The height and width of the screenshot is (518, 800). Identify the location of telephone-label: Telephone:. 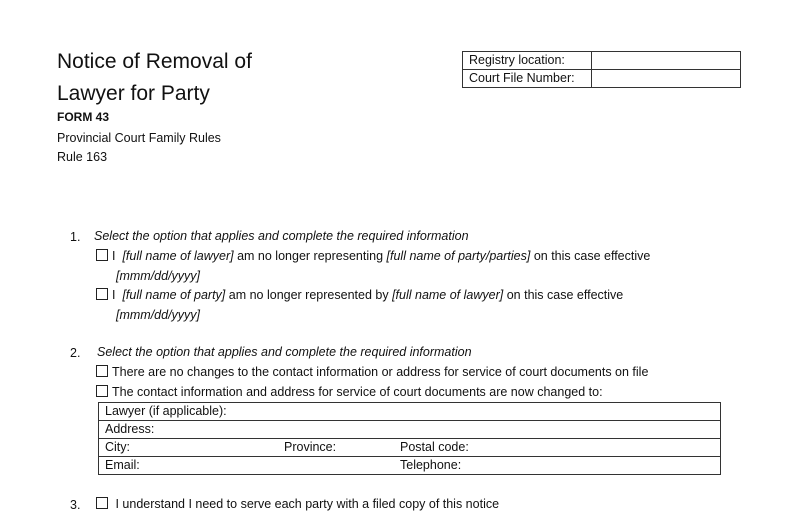
(431, 465).